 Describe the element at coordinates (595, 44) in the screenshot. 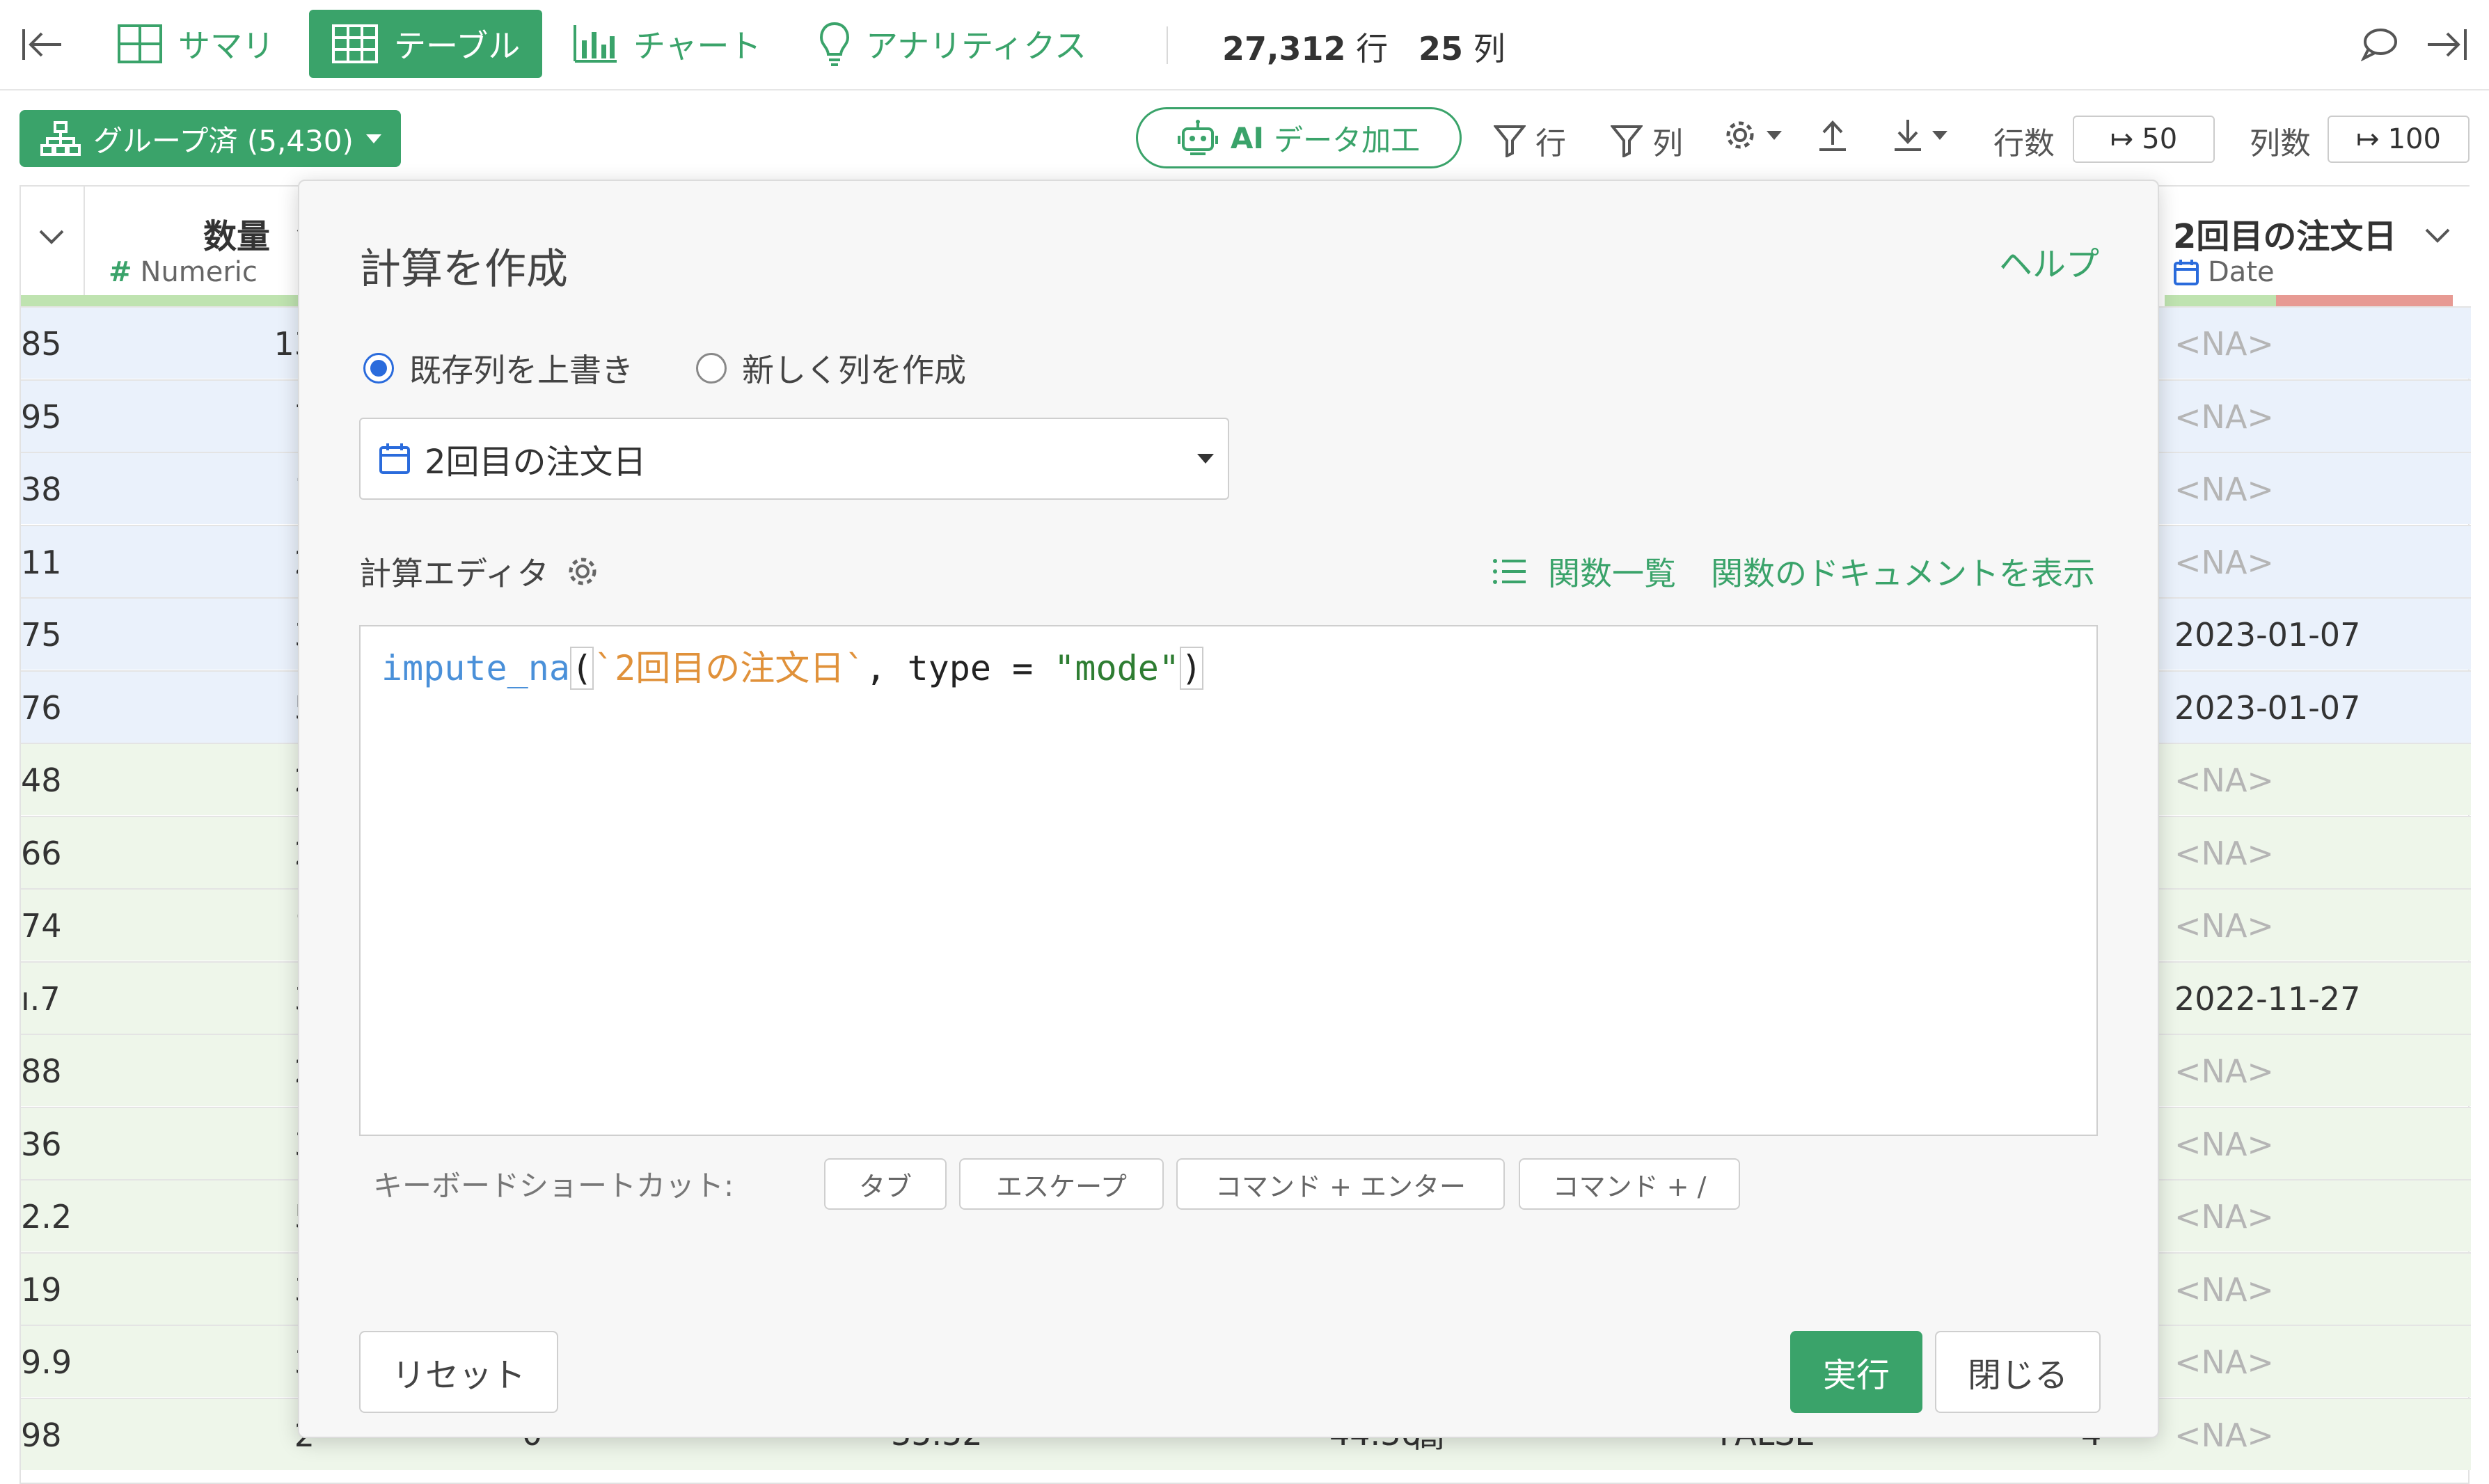

I see `bar-chart-icon` at that location.